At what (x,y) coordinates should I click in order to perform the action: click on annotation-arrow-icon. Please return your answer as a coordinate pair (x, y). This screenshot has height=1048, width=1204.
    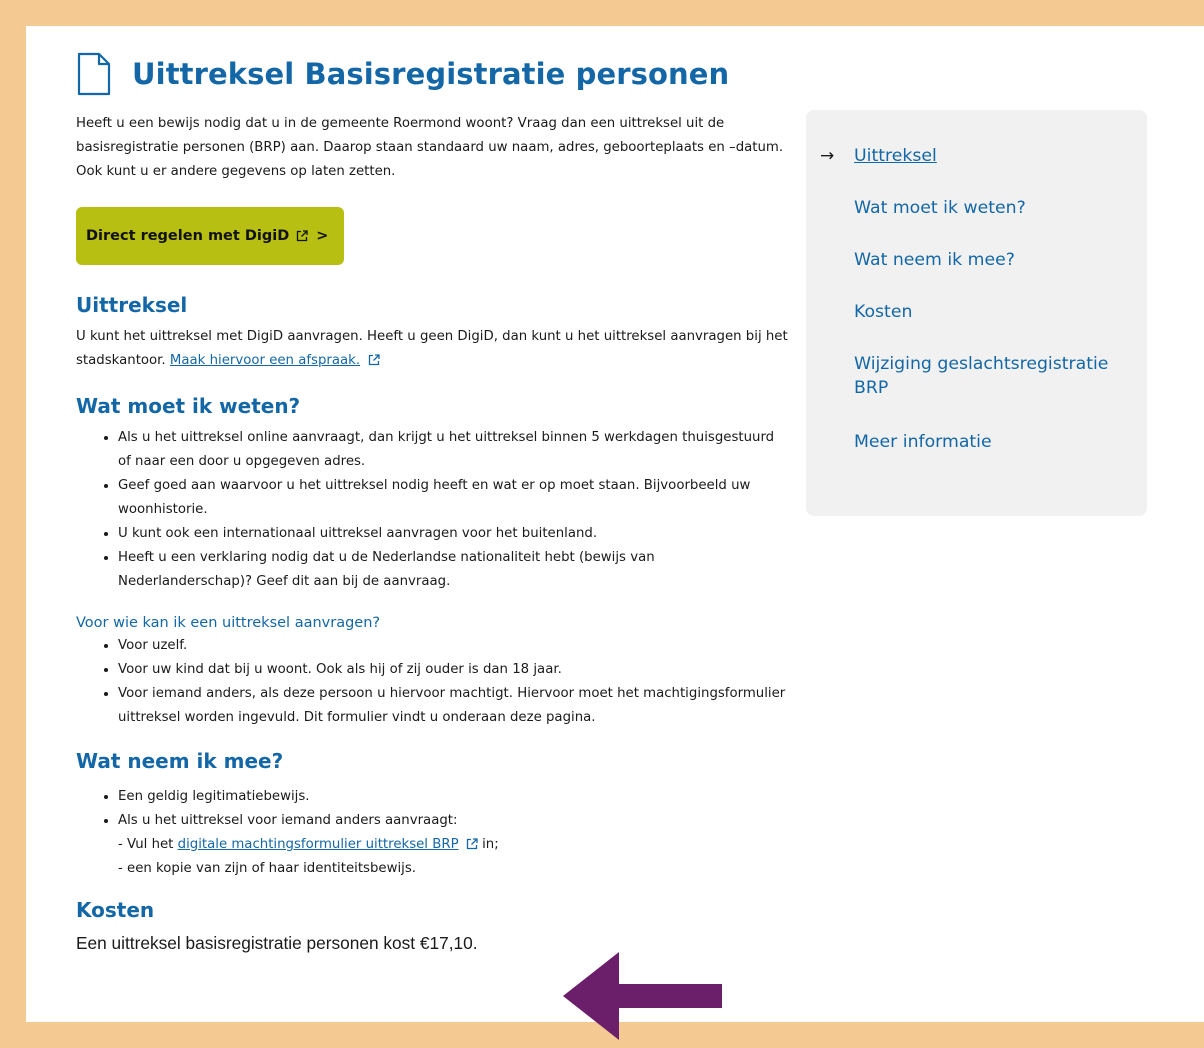
    Looking at the image, I should click on (642, 996).